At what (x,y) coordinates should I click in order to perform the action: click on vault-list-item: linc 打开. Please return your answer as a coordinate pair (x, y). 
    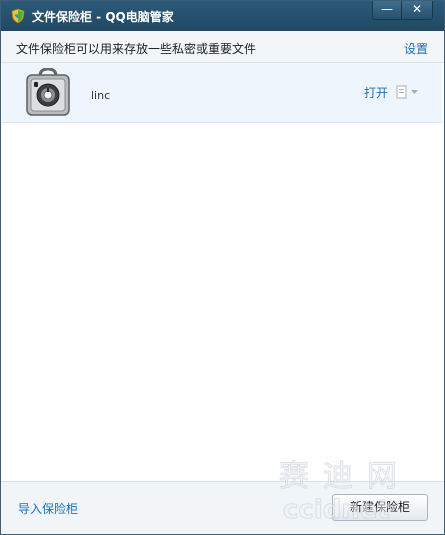
    Looking at the image, I should click on (222, 93).